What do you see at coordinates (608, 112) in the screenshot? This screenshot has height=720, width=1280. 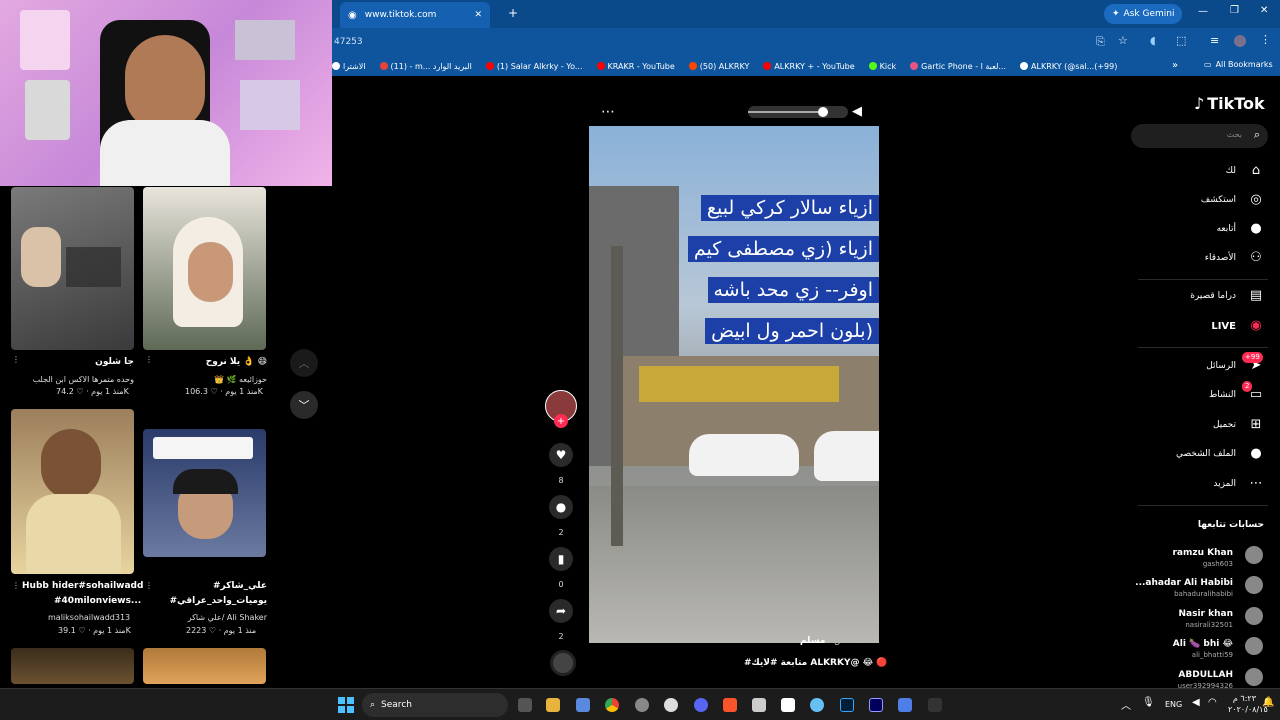 I see `more-options-icon: ⋯` at bounding box center [608, 112].